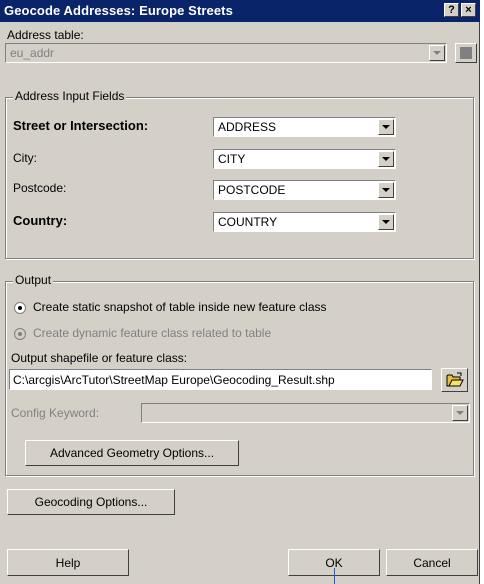 This screenshot has width=484, height=584. I want to click on postcode-value: POSTCODE, so click(252, 190).